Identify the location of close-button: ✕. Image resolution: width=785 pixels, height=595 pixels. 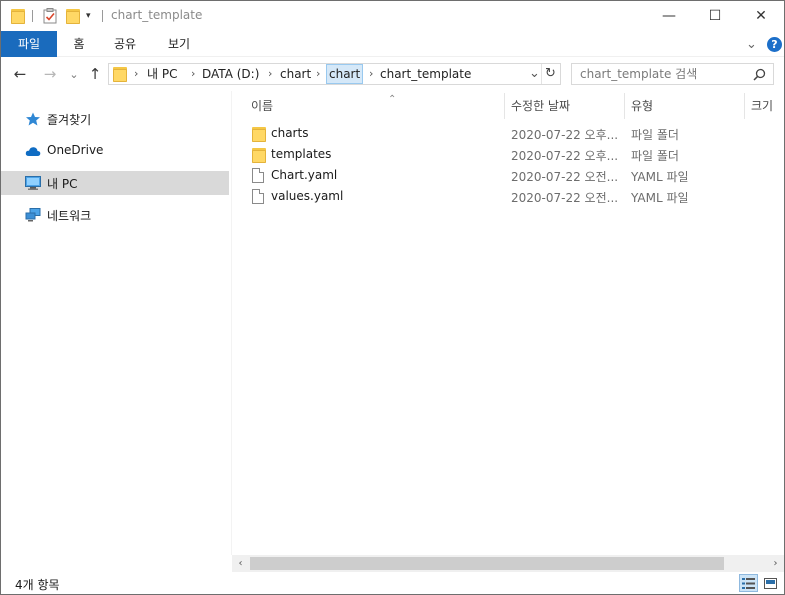
(761, 16).